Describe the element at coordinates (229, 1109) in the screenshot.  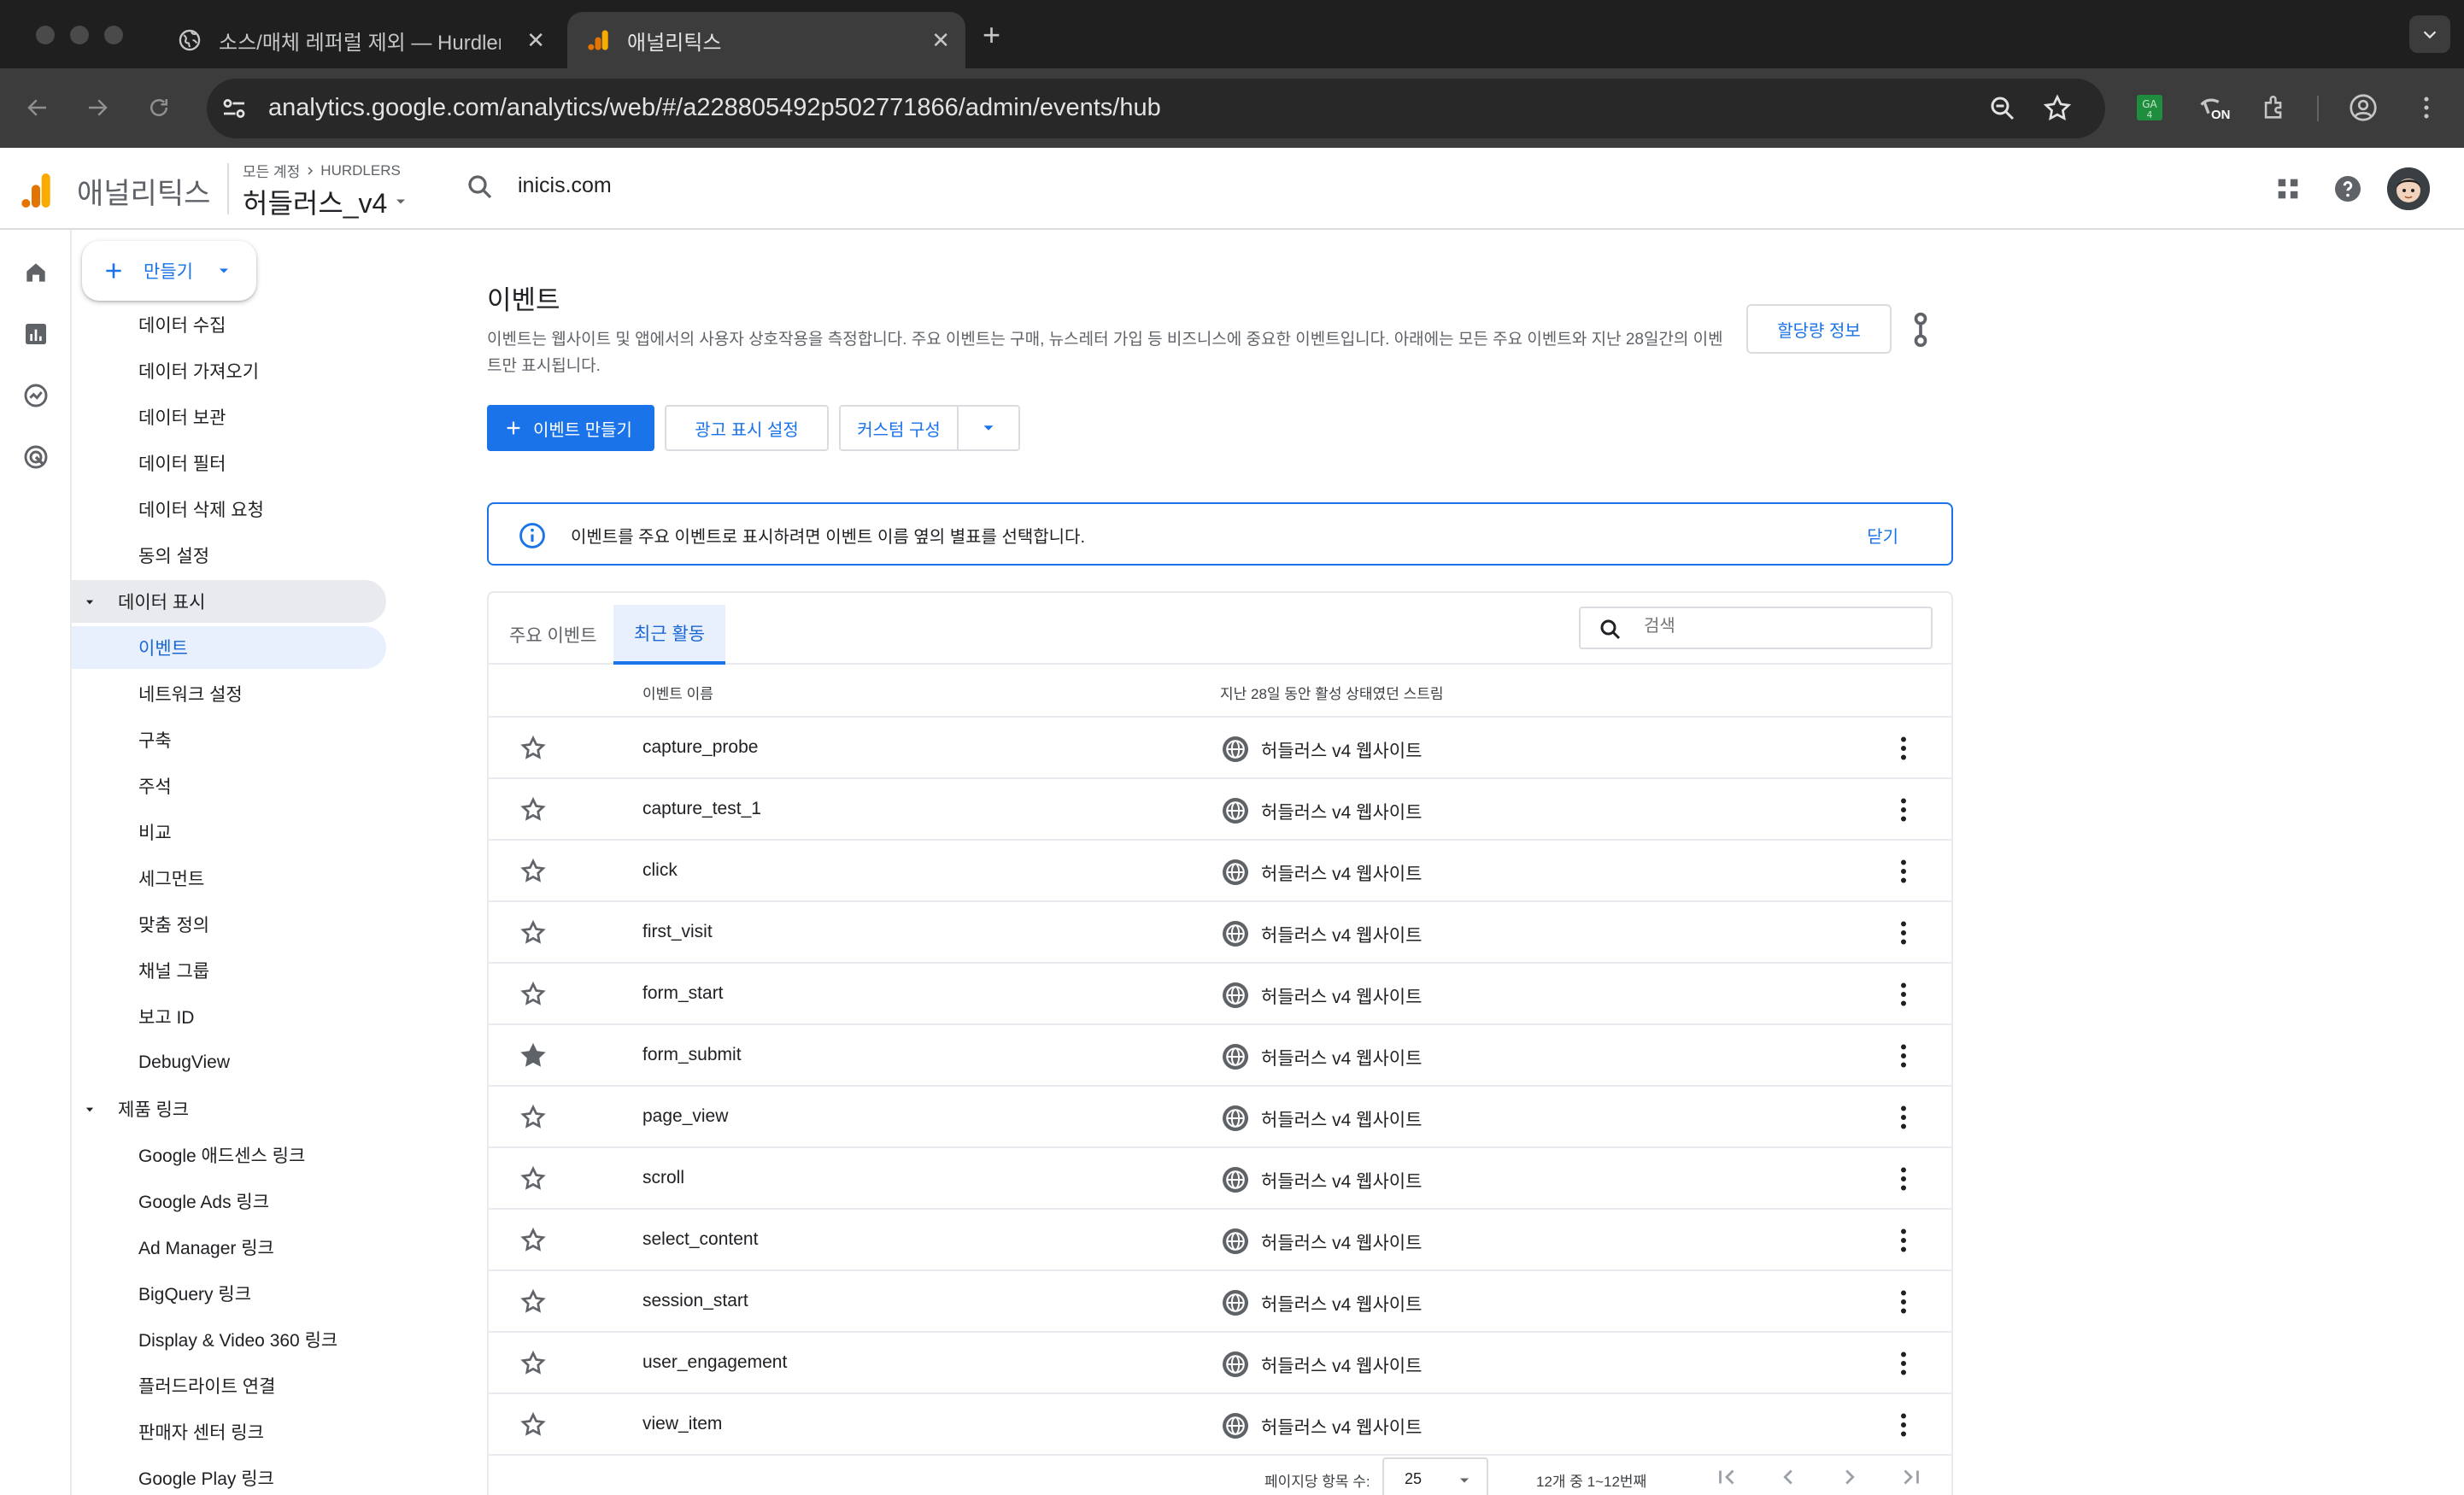
I see `sidebar-group: 제품 링크` at that location.